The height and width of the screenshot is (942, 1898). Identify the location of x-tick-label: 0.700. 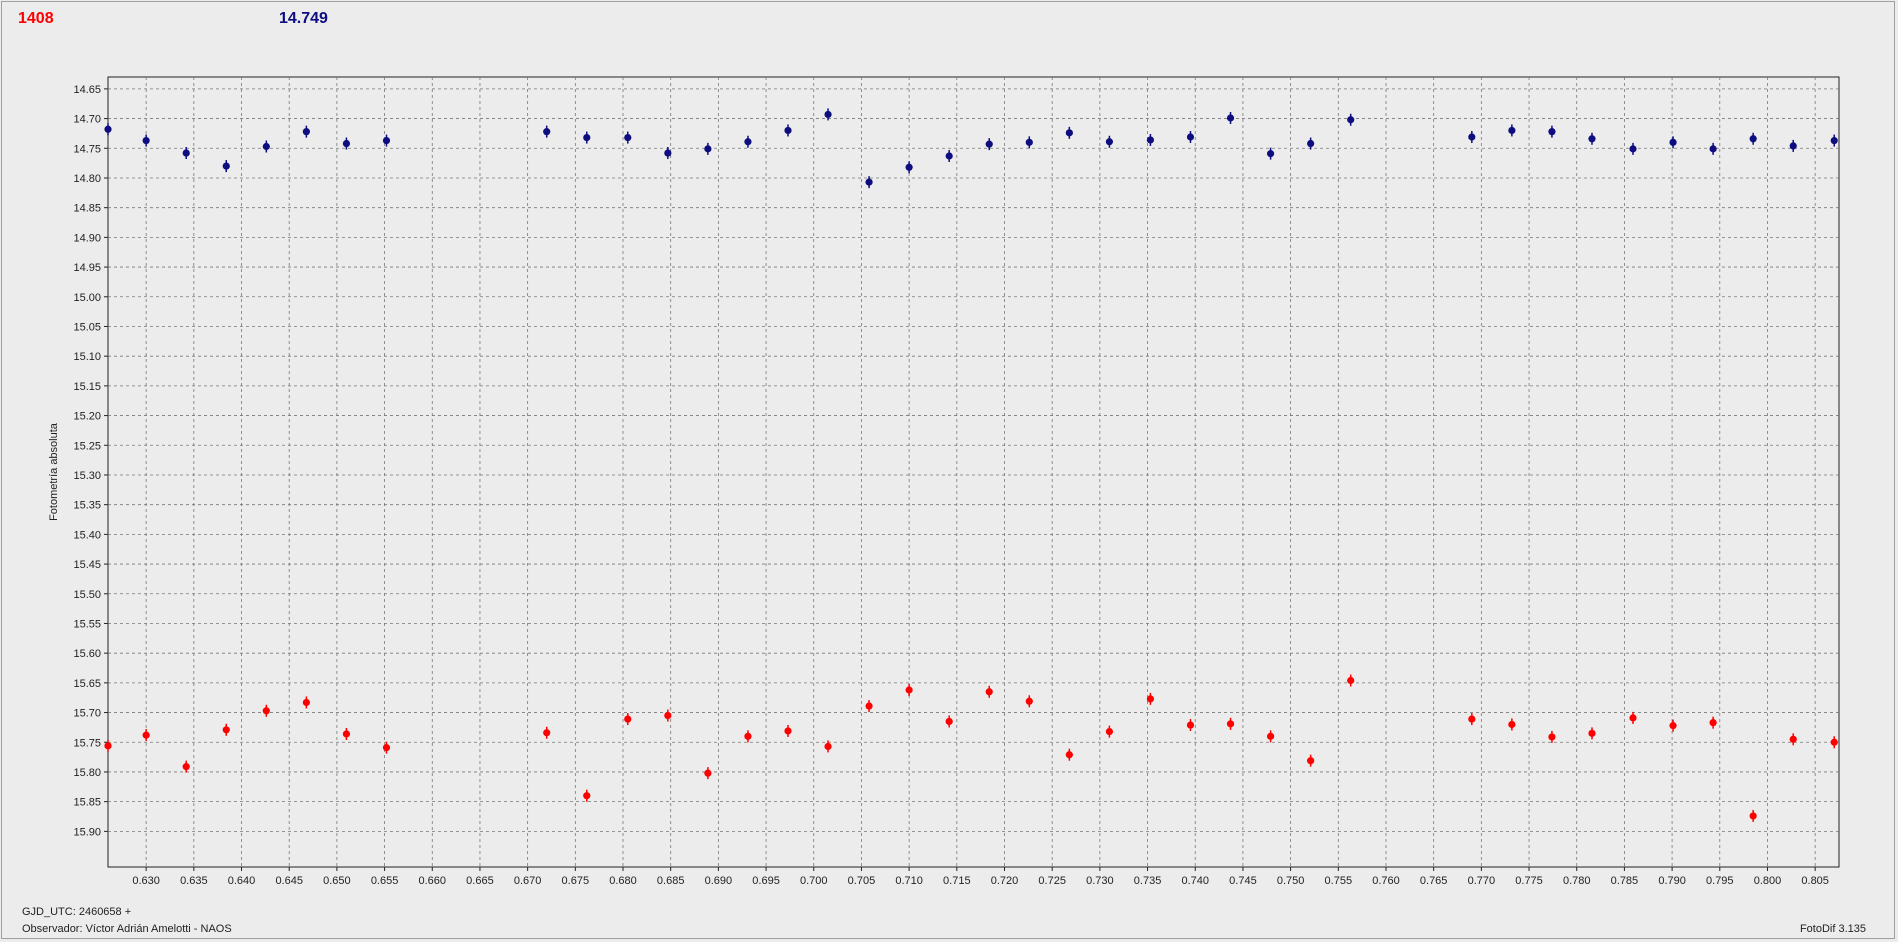
(814, 881).